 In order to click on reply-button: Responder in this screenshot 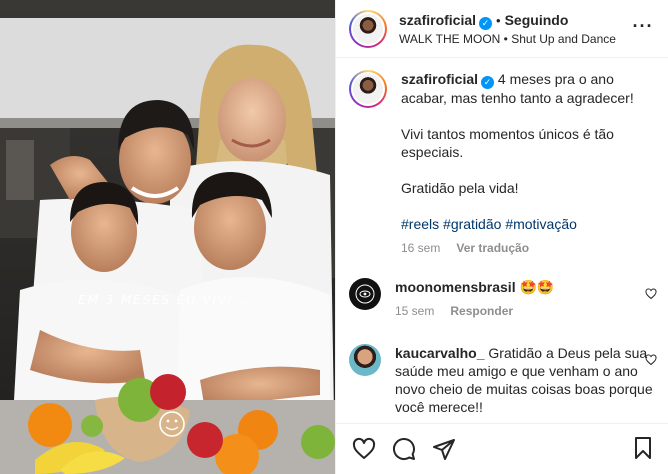, I will do `click(481, 311)`.